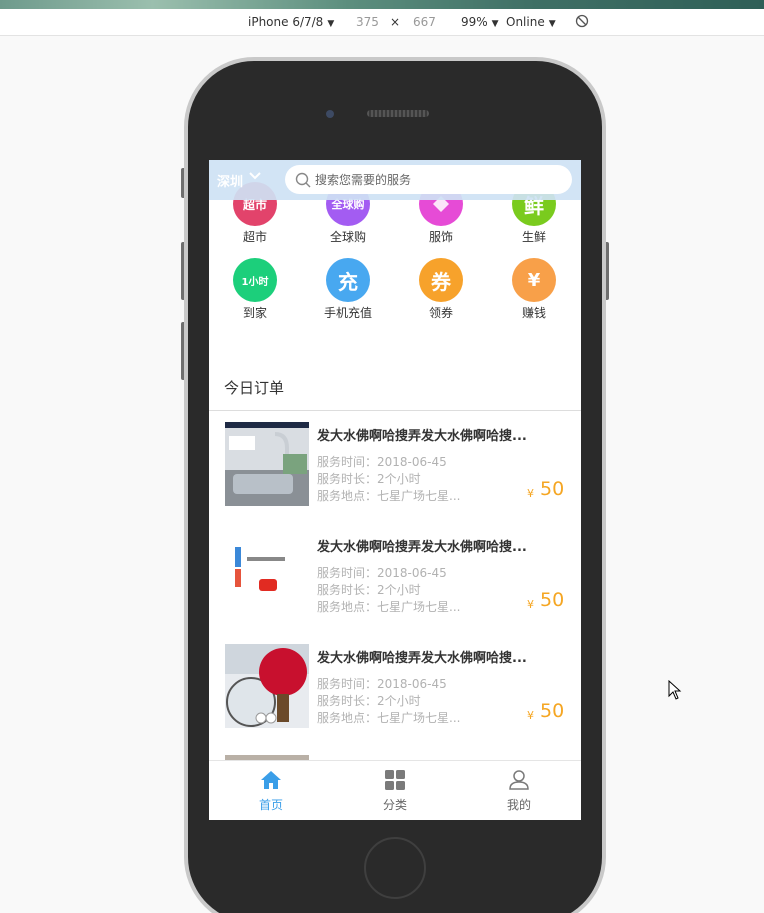 The image size is (764, 913). I want to click on product-thumbnail-faucet, so click(267, 464).